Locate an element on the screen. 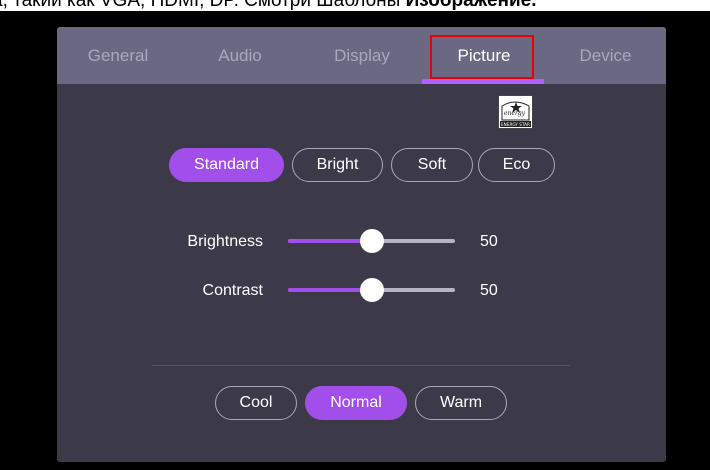  tab-display: Display is located at coordinates (362, 55).